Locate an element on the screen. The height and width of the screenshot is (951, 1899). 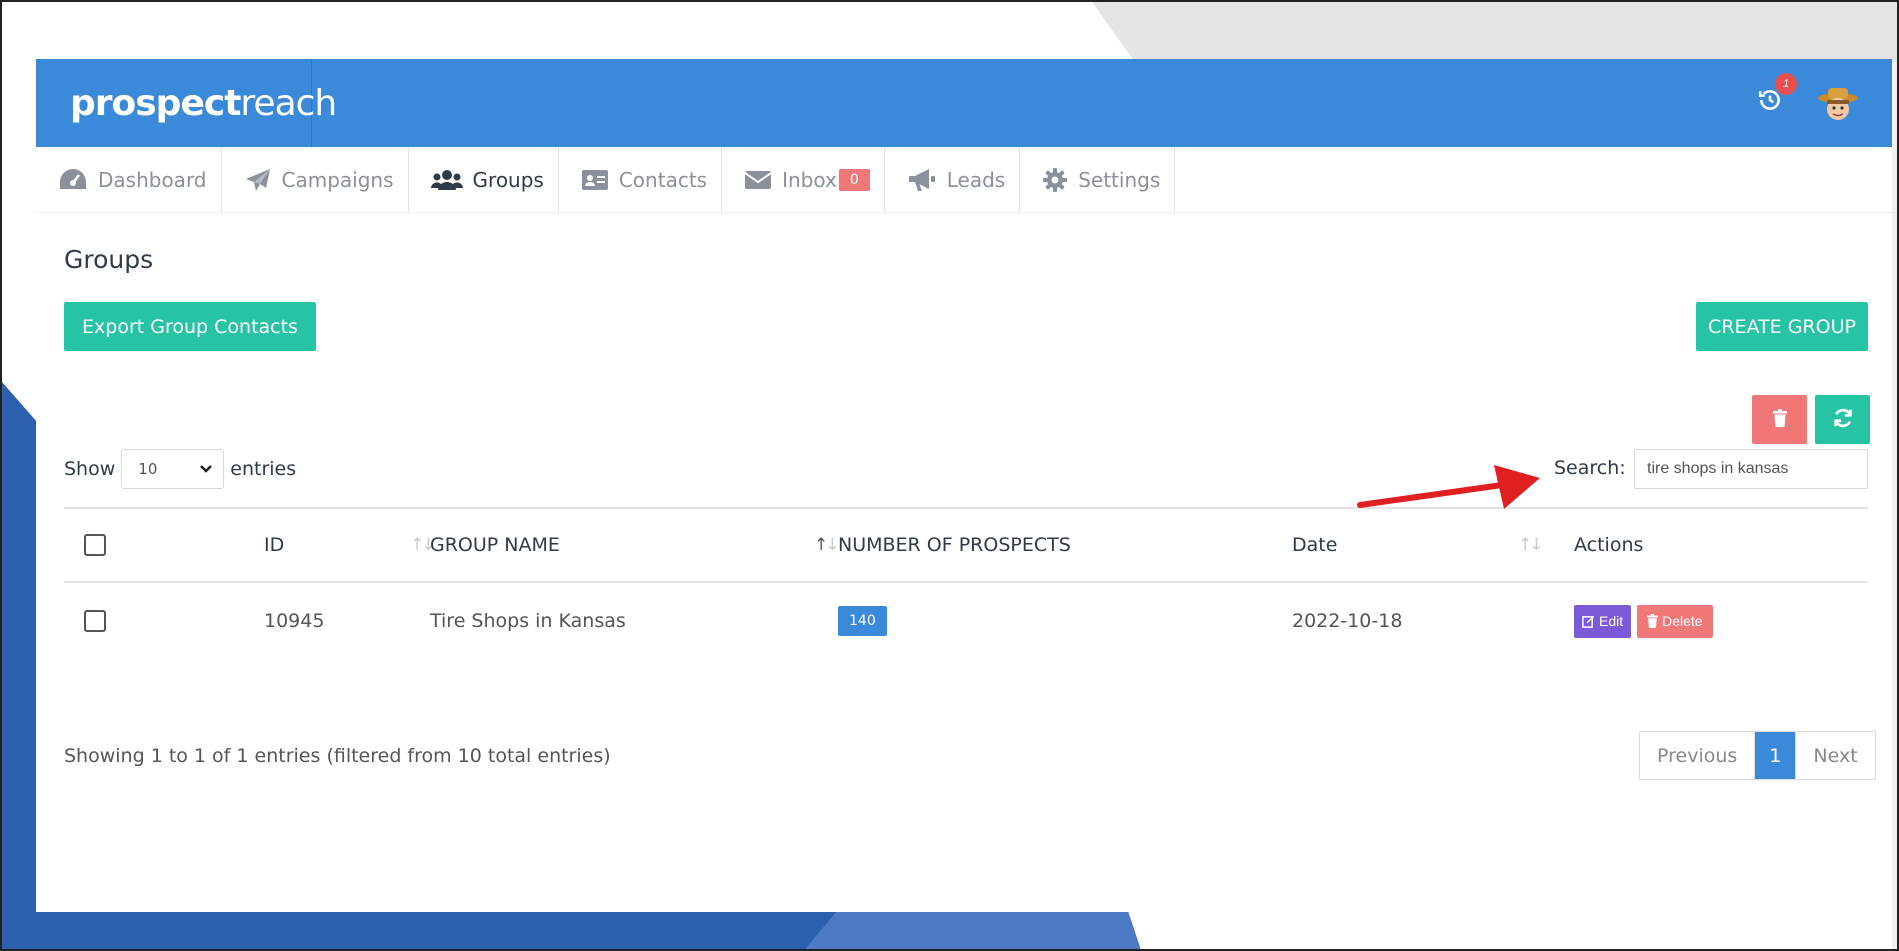
envelope-icon is located at coordinates (758, 180).